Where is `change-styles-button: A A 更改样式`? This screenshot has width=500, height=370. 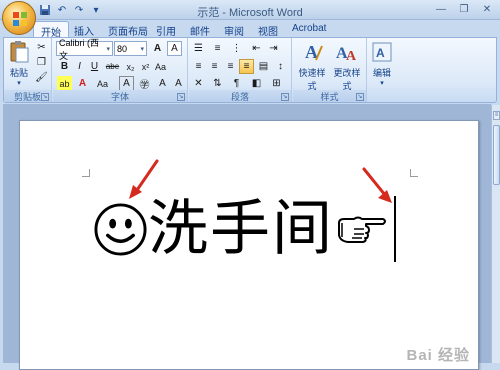
change-styles-button: A A 更改样式 is located at coordinates (347, 66).